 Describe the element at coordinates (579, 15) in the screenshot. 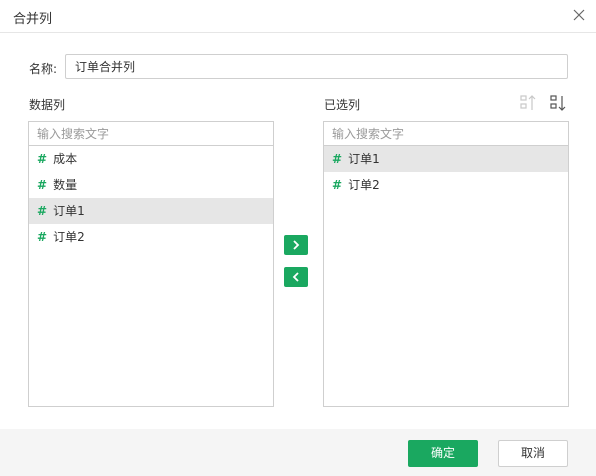

I see `close-icon` at that location.